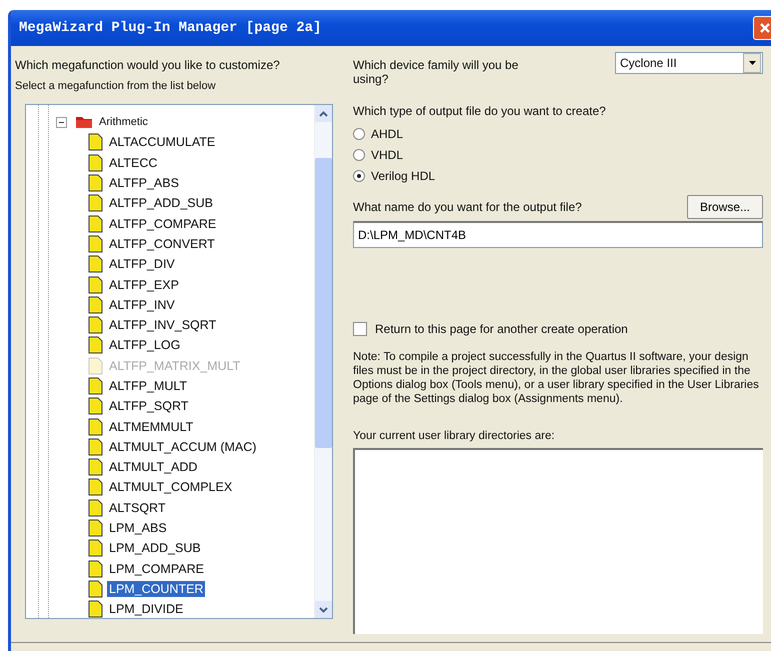 This screenshot has height=651, width=771. What do you see at coordinates (558, 234) in the screenshot?
I see `file-name-field: D:\LPM_MD\CNT4B` at bounding box center [558, 234].